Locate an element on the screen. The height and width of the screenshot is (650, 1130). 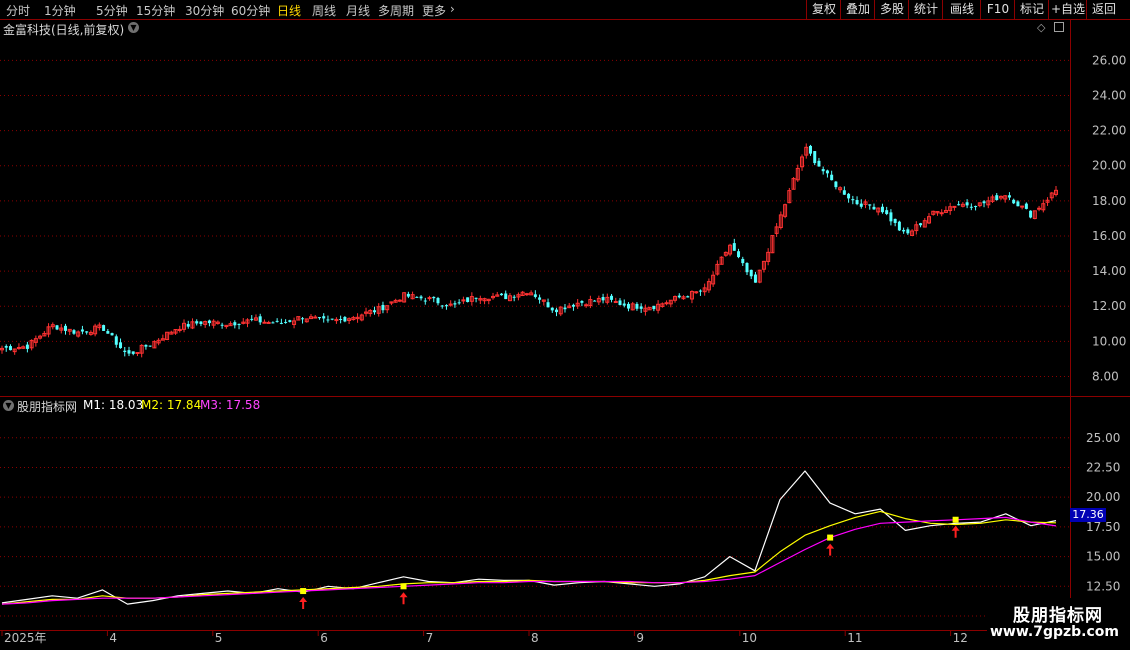
time-tick-label: 8 is located at coordinates (535, 638).